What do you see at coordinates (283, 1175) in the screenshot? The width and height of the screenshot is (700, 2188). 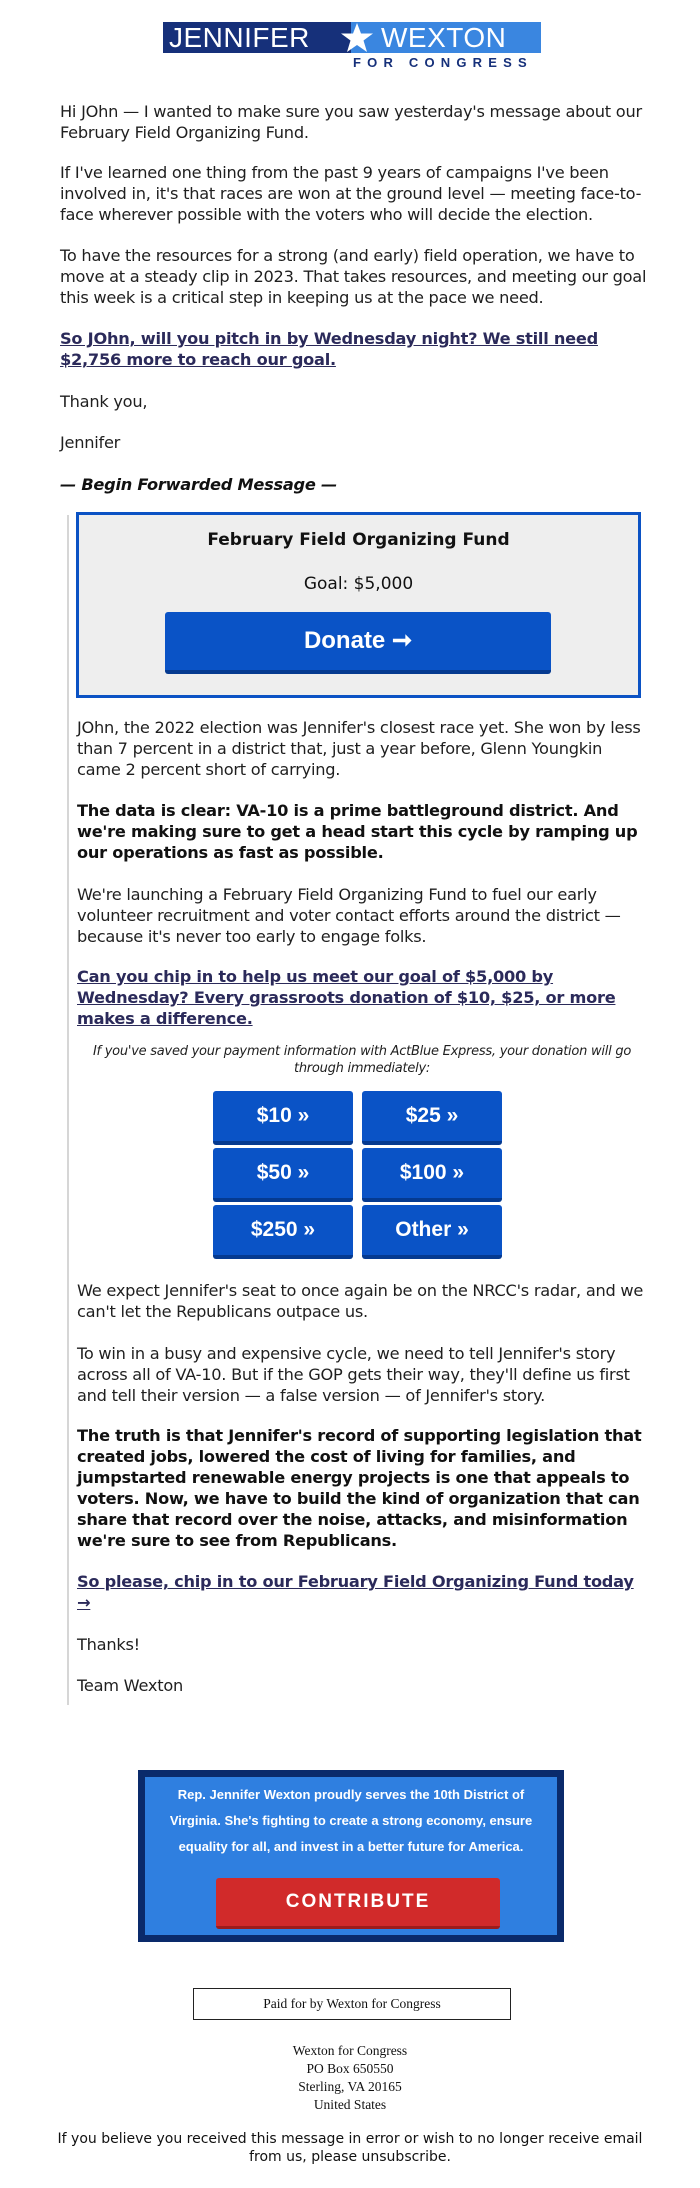 I see `donate-50-button: $50 »` at bounding box center [283, 1175].